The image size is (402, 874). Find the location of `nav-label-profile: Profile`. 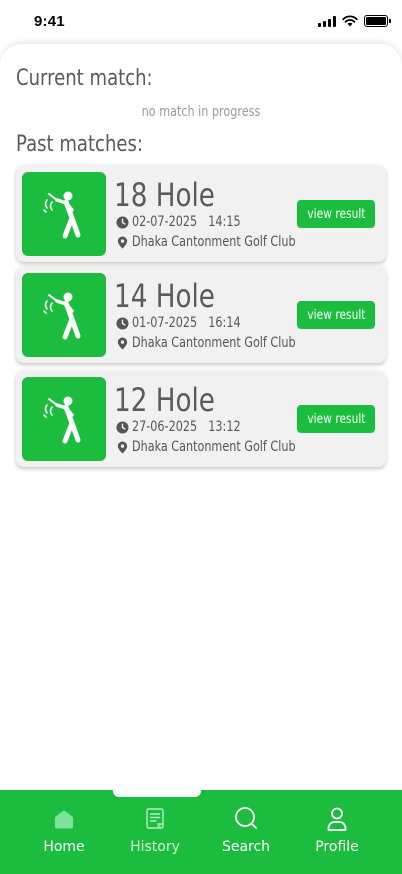

nav-label-profile: Profile is located at coordinates (337, 847).